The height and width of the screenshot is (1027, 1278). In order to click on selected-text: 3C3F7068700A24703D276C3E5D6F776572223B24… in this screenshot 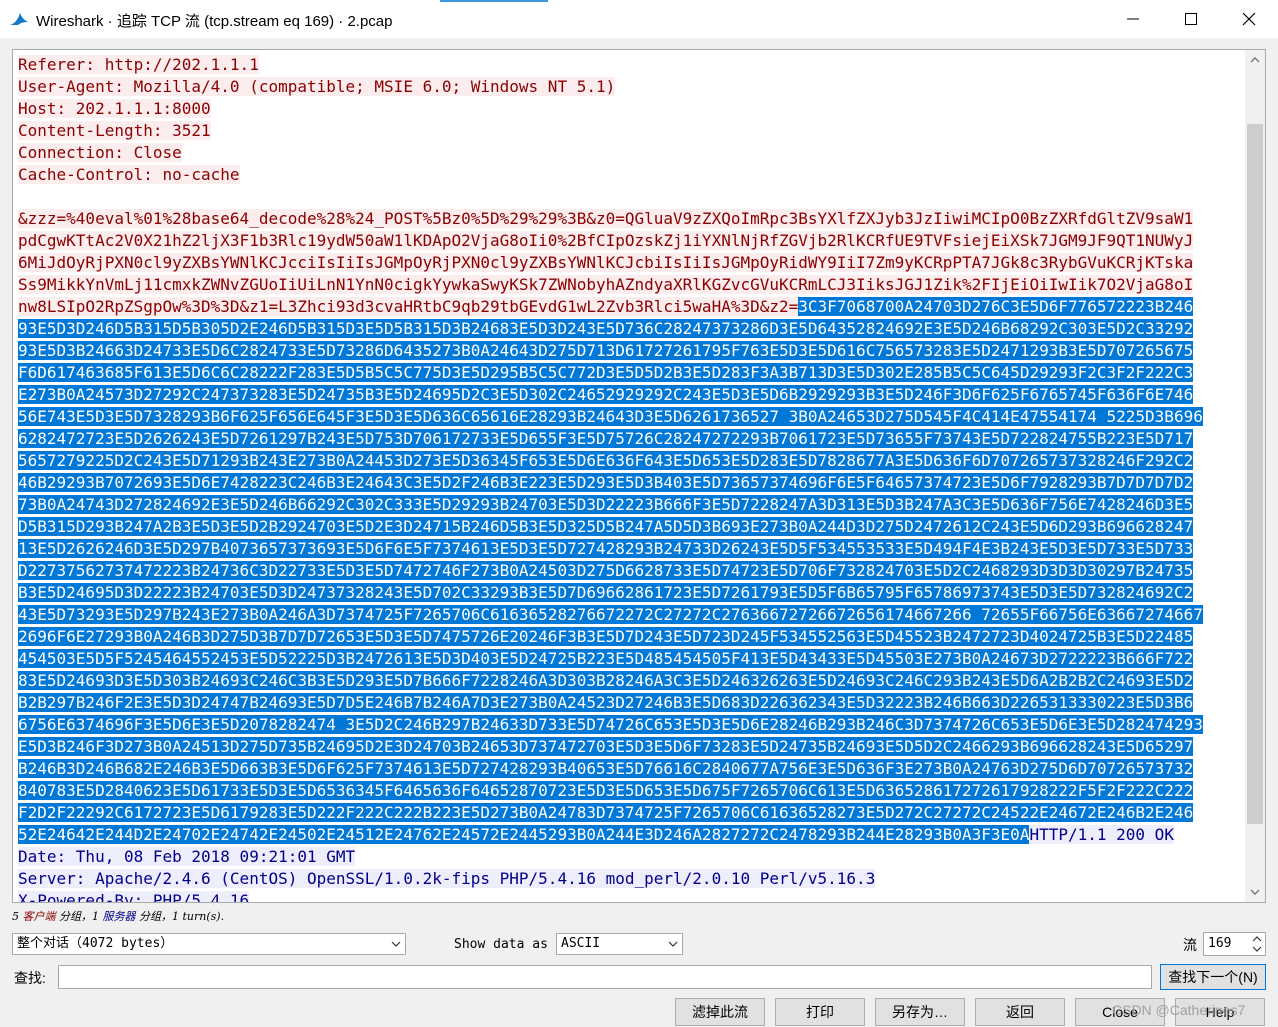, I will do `click(996, 306)`.